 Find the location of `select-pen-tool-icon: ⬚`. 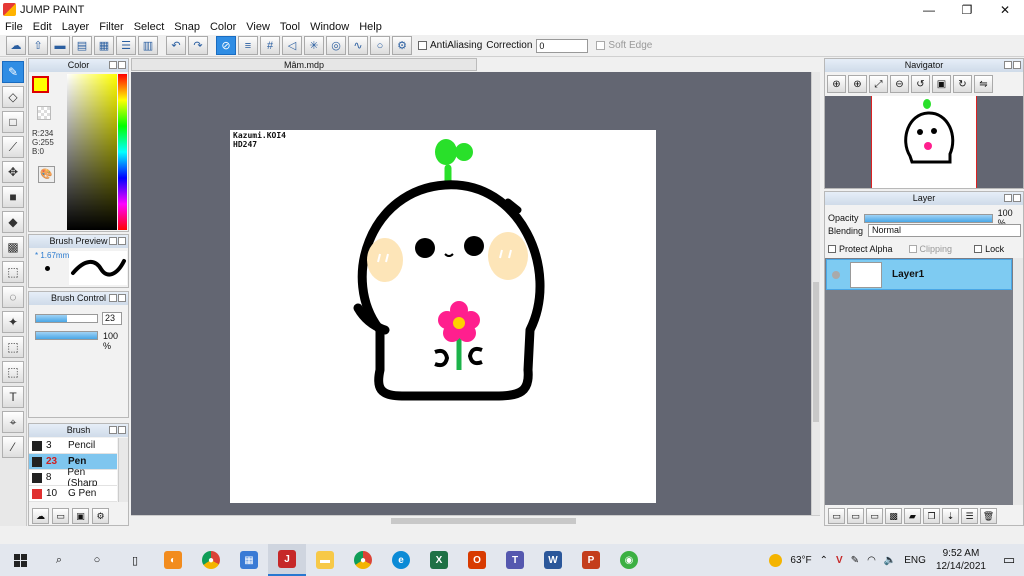

select-pen-tool-icon: ⬚ is located at coordinates (13, 347).